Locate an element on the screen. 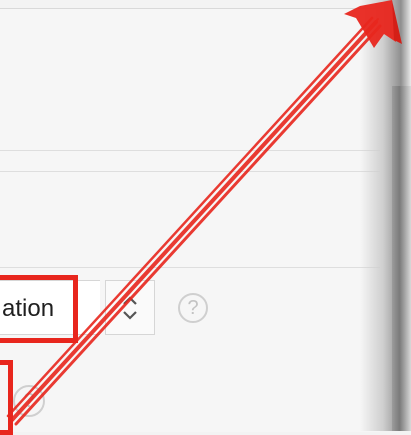 The image size is (411, 435). select-stepper is located at coordinates (130, 307).